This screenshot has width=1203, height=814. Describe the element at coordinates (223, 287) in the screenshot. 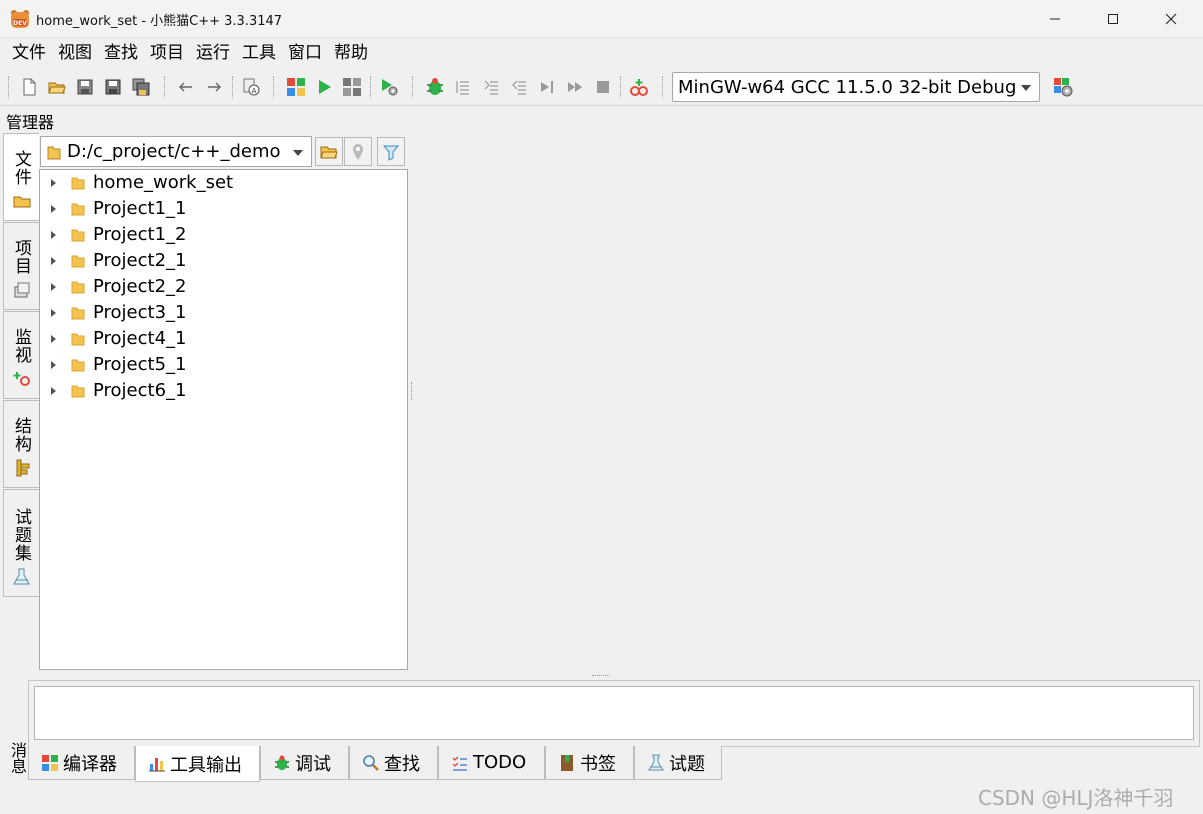

I see `tree-item: Project2_2` at that location.